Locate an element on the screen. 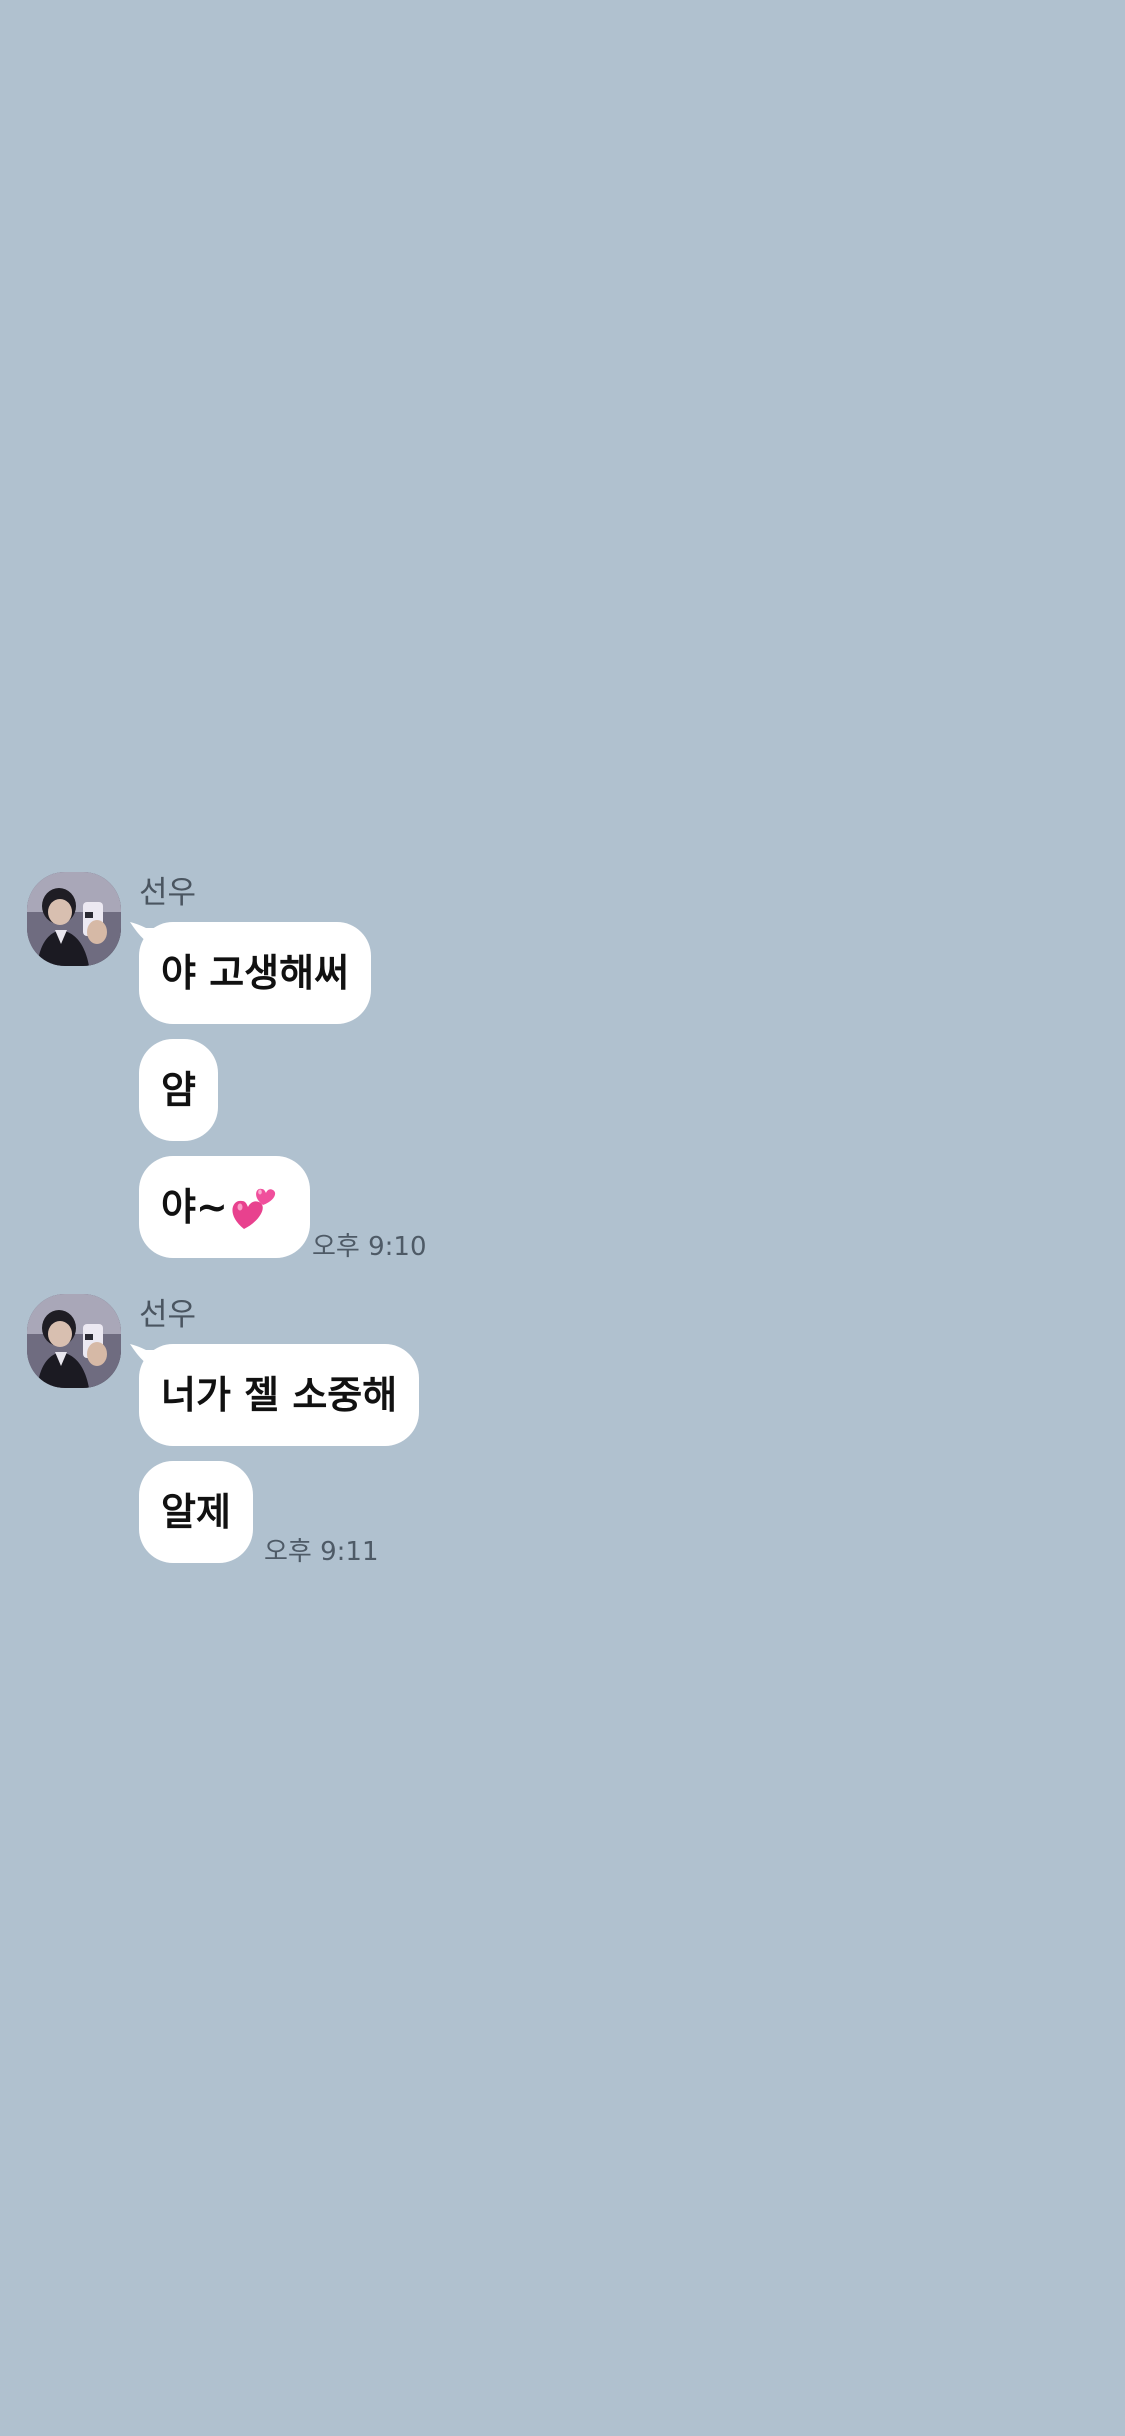  two-hearts-icon is located at coordinates (253, 1208).